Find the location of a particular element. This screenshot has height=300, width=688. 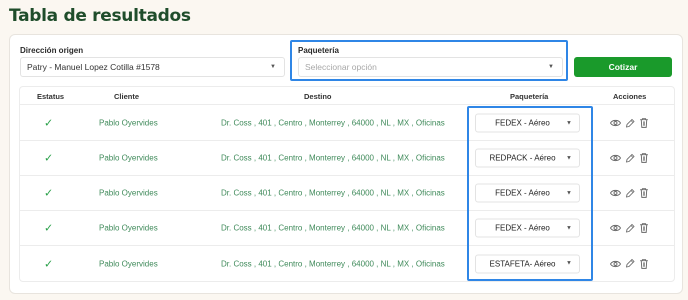

package-placeholder: Seleccionar opción is located at coordinates (341, 67).